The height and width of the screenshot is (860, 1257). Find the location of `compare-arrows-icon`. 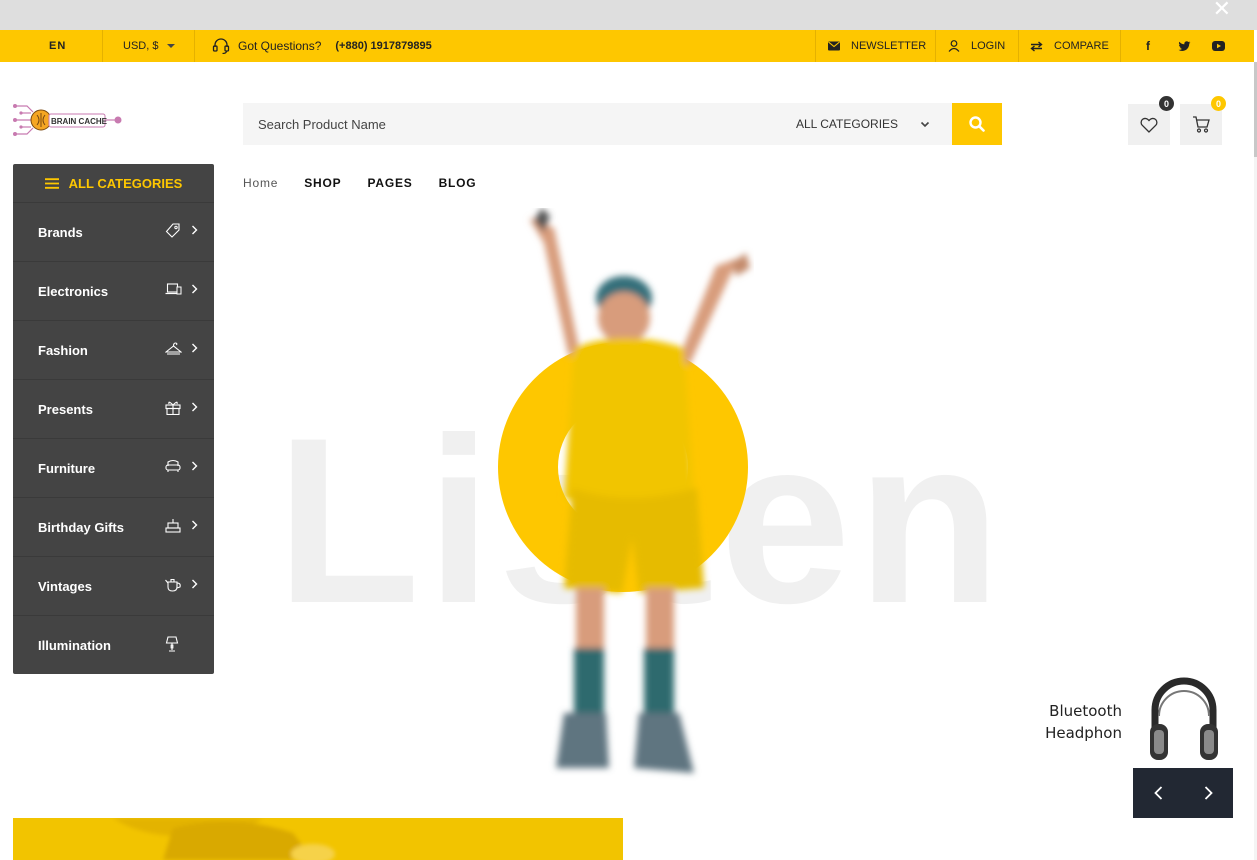

compare-arrows-icon is located at coordinates (1036, 46).